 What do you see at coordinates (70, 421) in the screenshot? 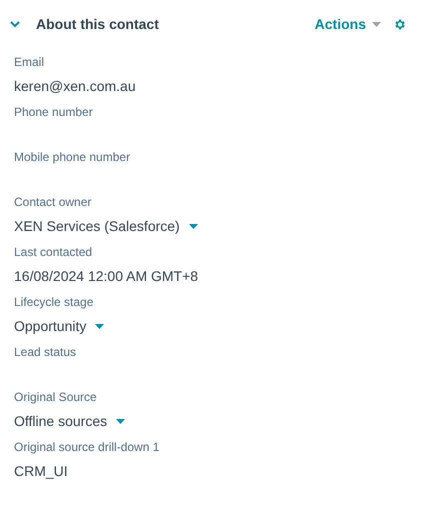
I see `field-dropdown: Offline sources` at bounding box center [70, 421].